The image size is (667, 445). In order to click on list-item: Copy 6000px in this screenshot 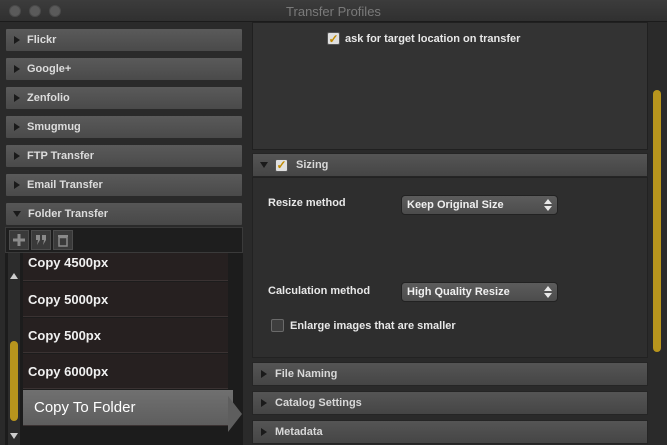, I will do `click(125, 371)`.